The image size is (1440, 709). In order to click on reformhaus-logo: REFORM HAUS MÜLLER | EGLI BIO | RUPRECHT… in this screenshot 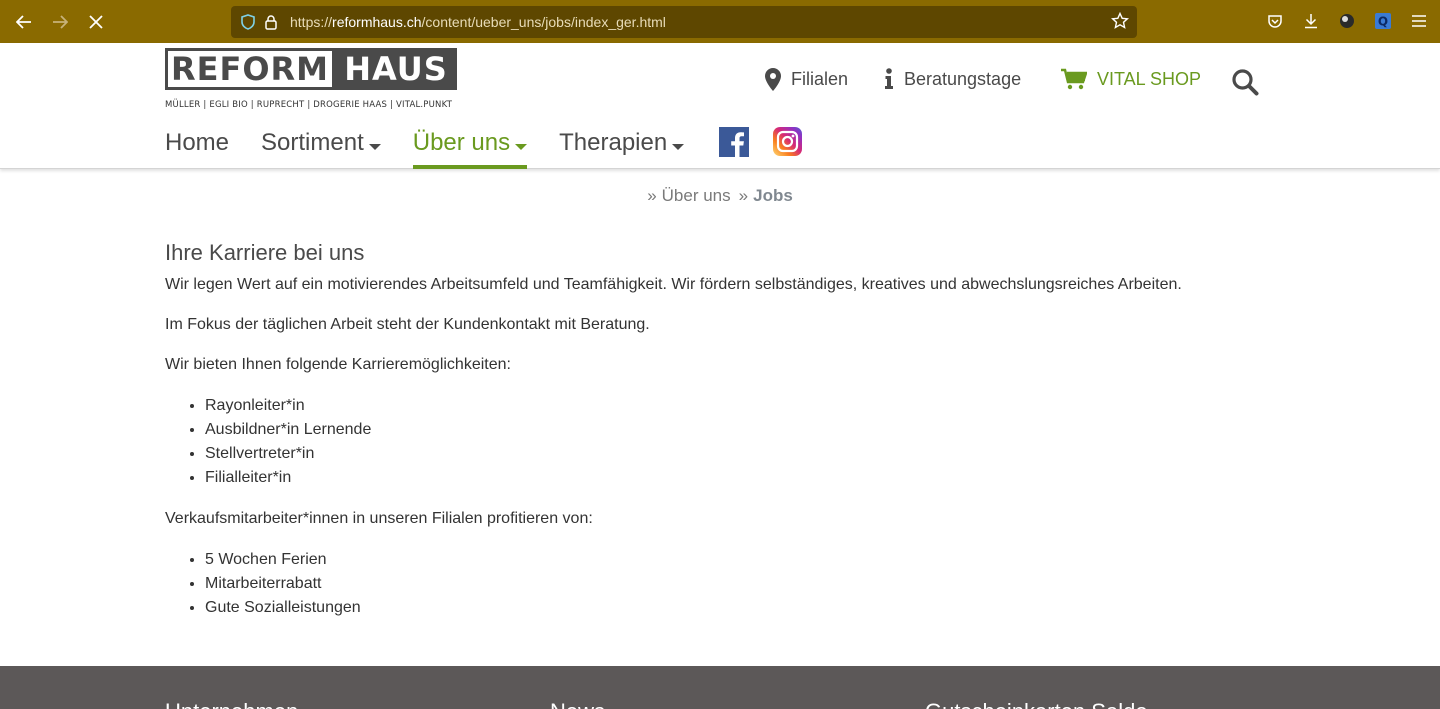, I will do `click(311, 81)`.